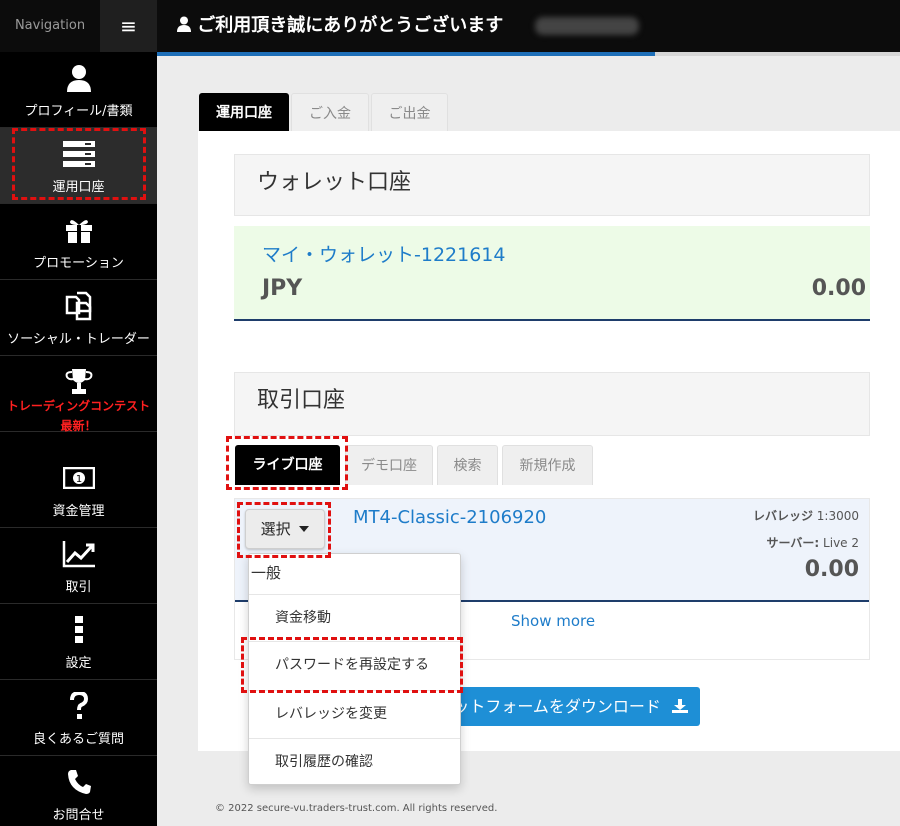 This screenshot has height=826, width=900. Describe the element at coordinates (782, 516) in the screenshot. I see `leverage-label: レバレッジ` at that location.